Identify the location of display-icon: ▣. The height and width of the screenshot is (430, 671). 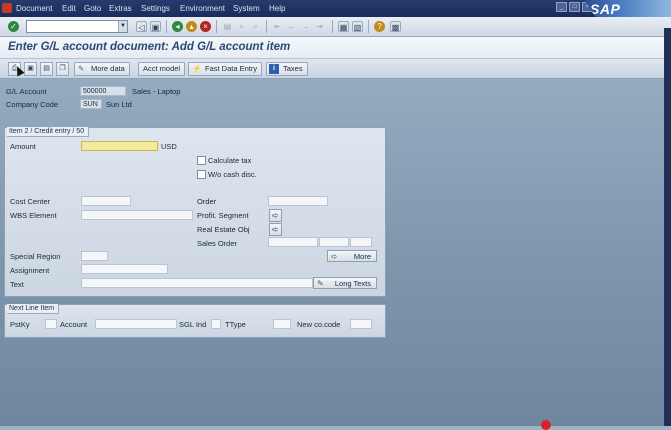
(30, 69).